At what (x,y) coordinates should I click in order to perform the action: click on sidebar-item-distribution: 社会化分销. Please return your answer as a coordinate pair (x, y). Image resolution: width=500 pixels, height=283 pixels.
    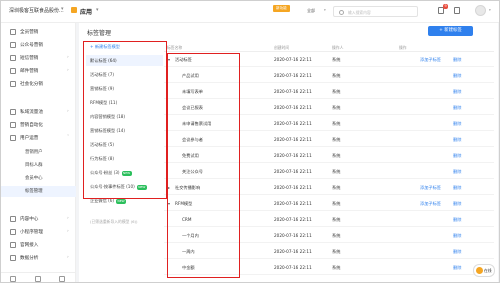
    Looking at the image, I should click on (38, 84).